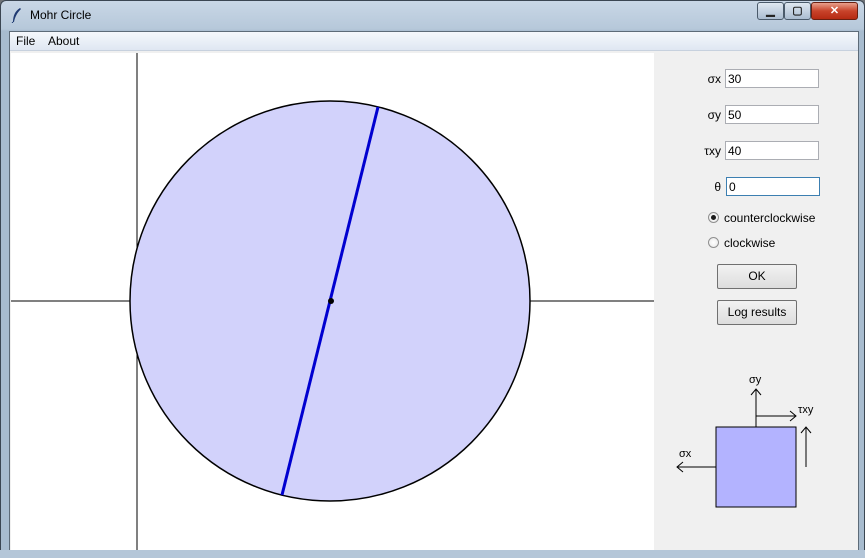 This screenshot has width=865, height=558. I want to click on element-sigma-y-label: σy, so click(755, 380).